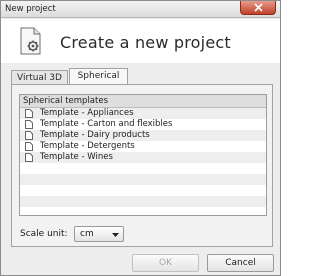 Image resolution: width=320 pixels, height=276 pixels. Describe the element at coordinates (95, 135) in the screenshot. I see `list-item-label: Template - Dairy products` at that location.